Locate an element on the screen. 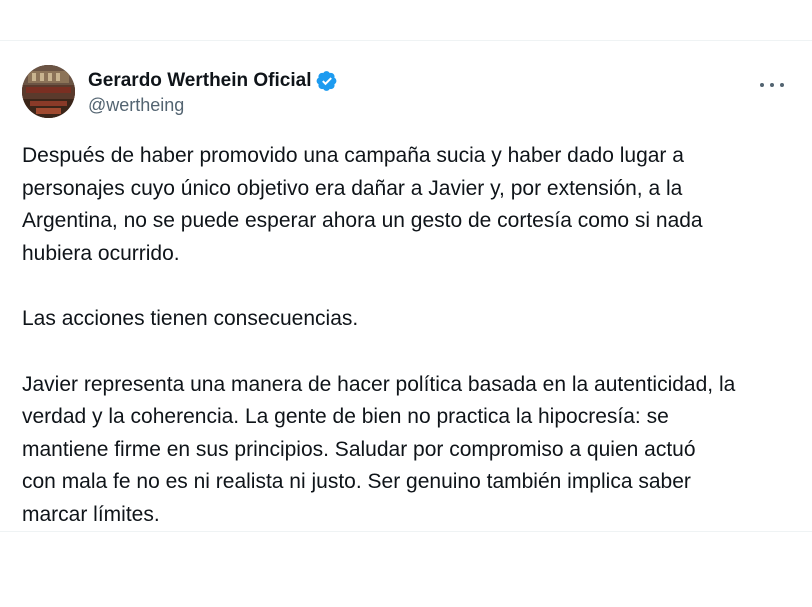  avatar-image is located at coordinates (48, 91).